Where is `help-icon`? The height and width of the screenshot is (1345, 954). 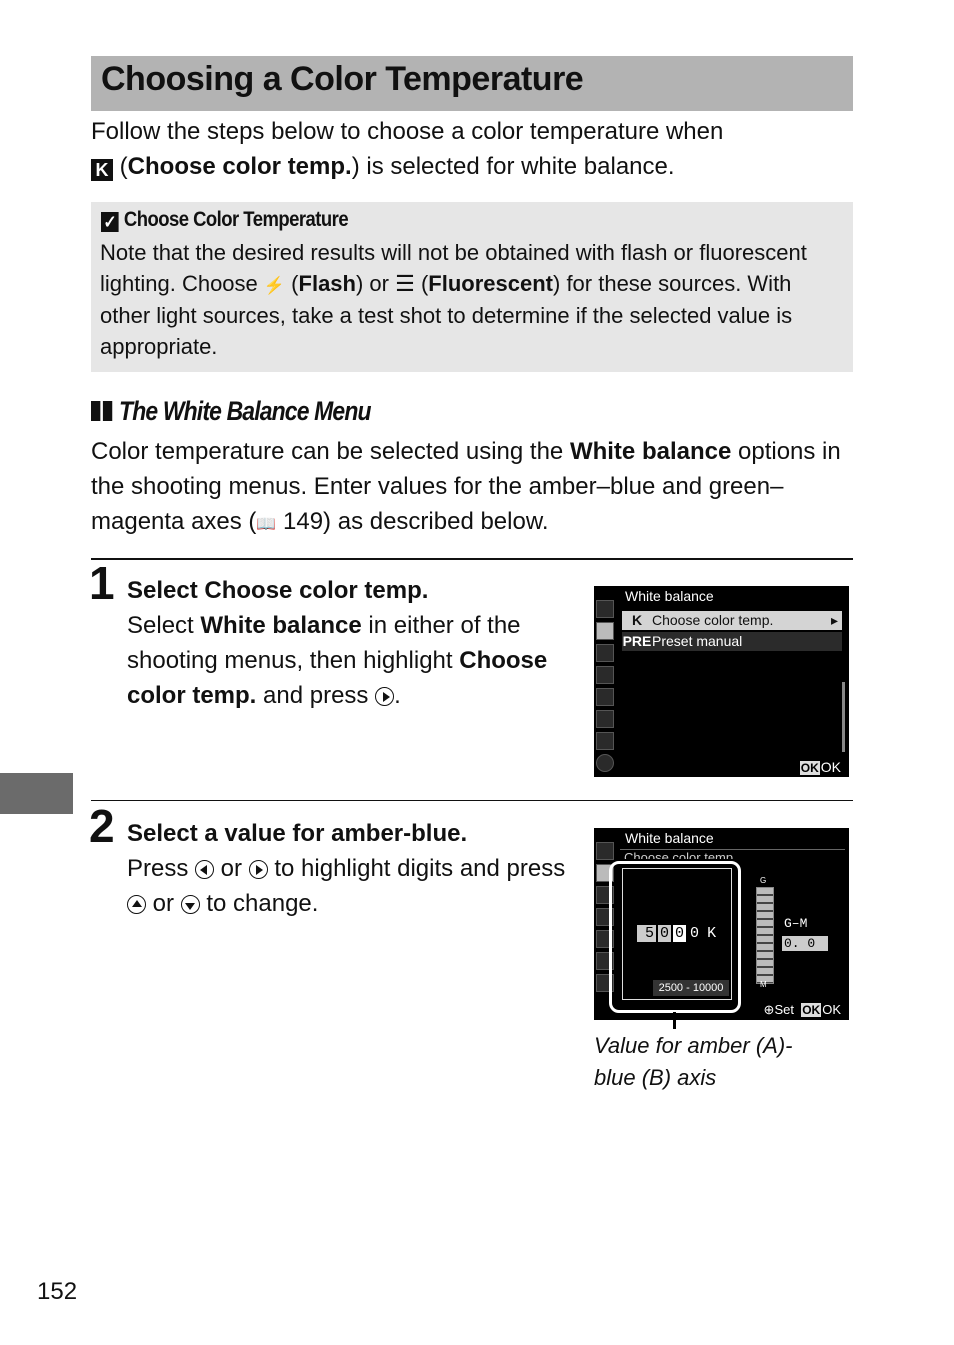
help-icon is located at coordinates (605, 763).